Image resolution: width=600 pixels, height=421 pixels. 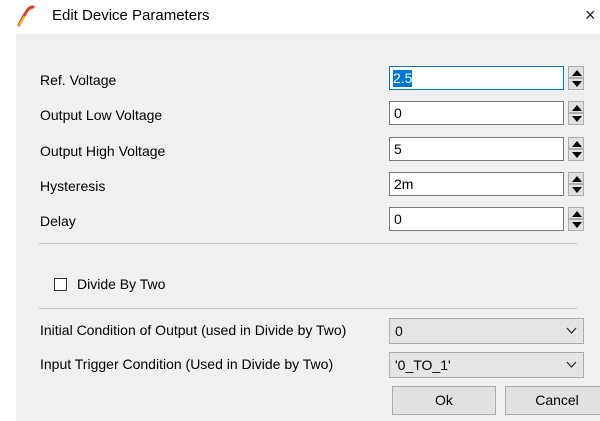 What do you see at coordinates (300, 17) in the screenshot?
I see `title-bar: Edit Device Parameters ×` at bounding box center [300, 17].